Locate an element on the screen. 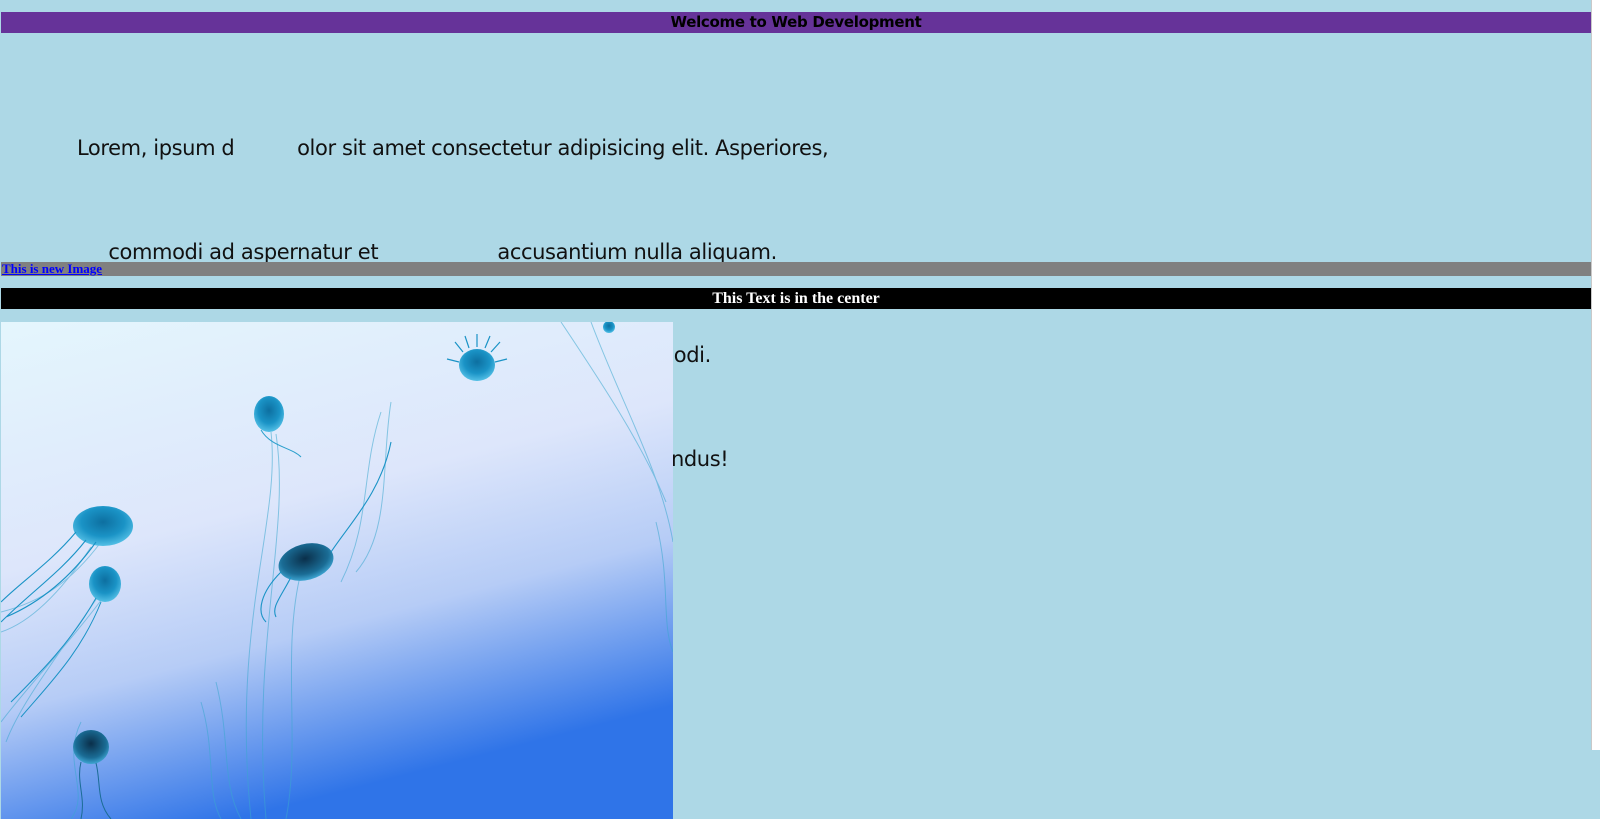 This screenshot has width=1600, height=819. center-banner: This Text is in the center is located at coordinates (796, 298).